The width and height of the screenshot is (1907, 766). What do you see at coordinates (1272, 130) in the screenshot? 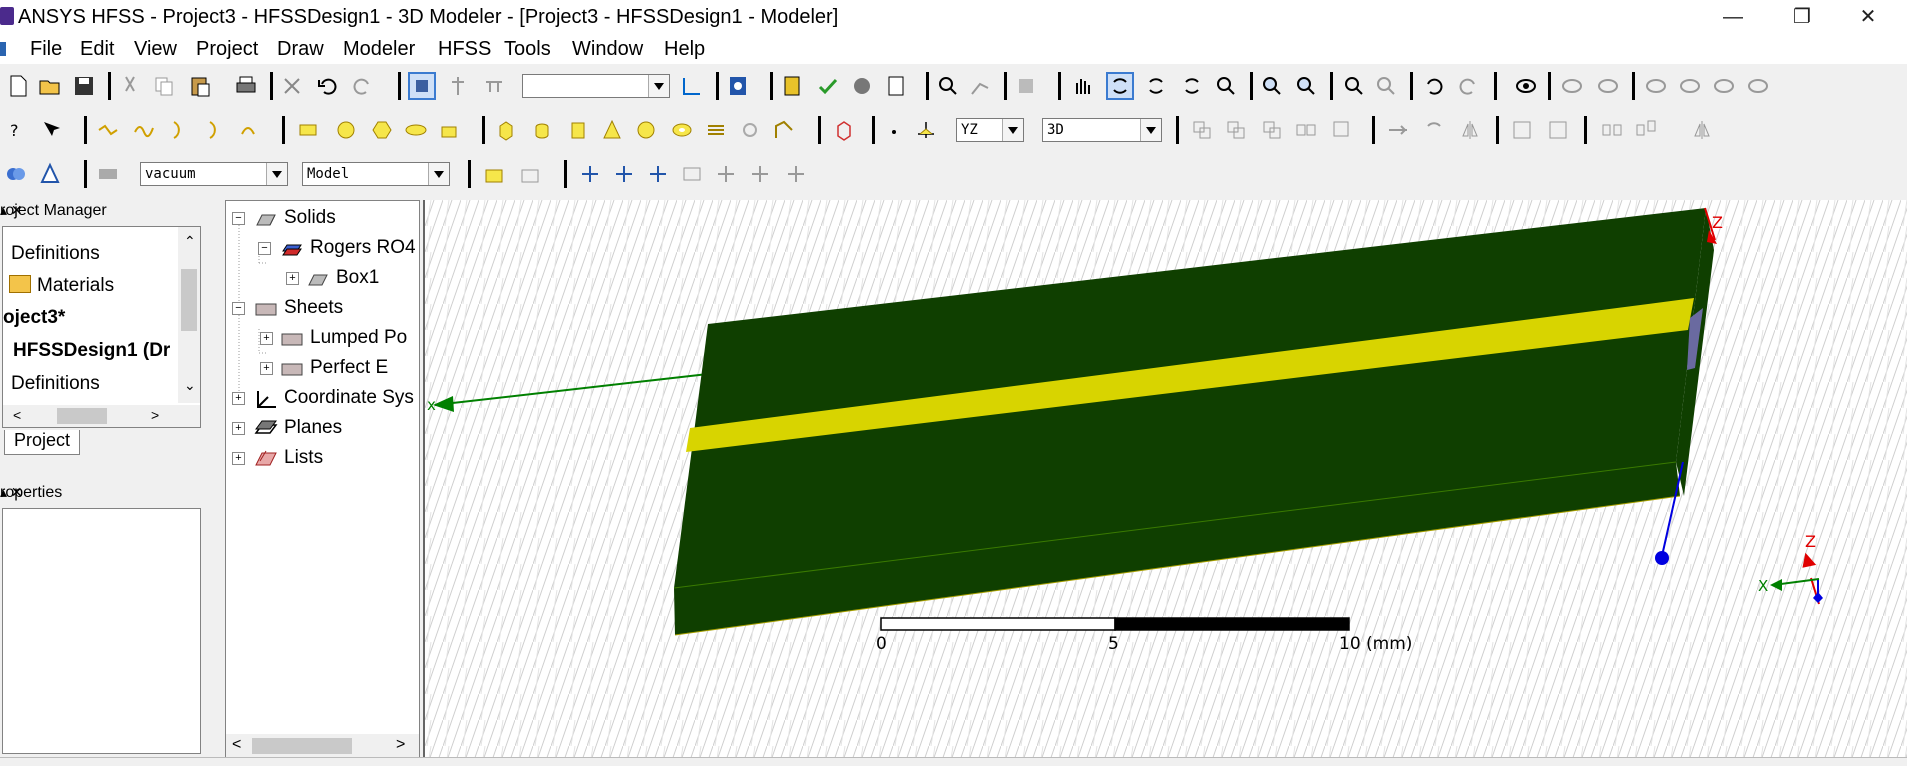
I see `intersect-icon` at bounding box center [1272, 130].